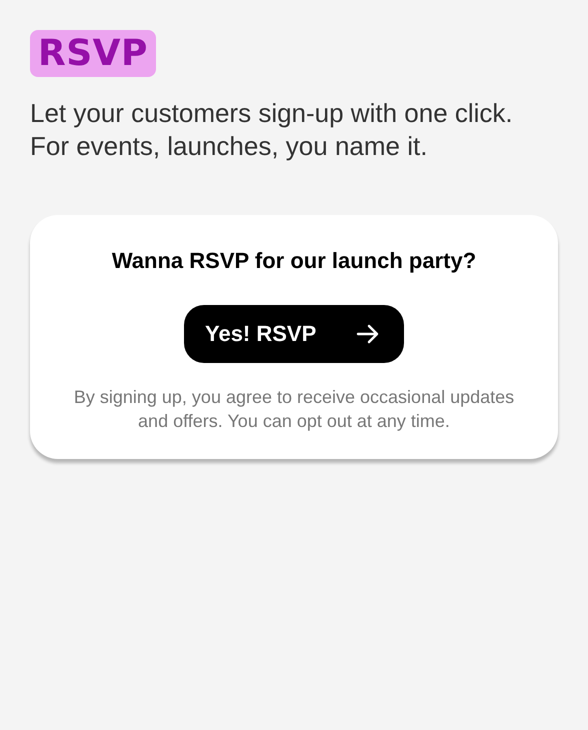 This screenshot has width=588, height=730. I want to click on rsvp-badge: RSVP, so click(93, 53).